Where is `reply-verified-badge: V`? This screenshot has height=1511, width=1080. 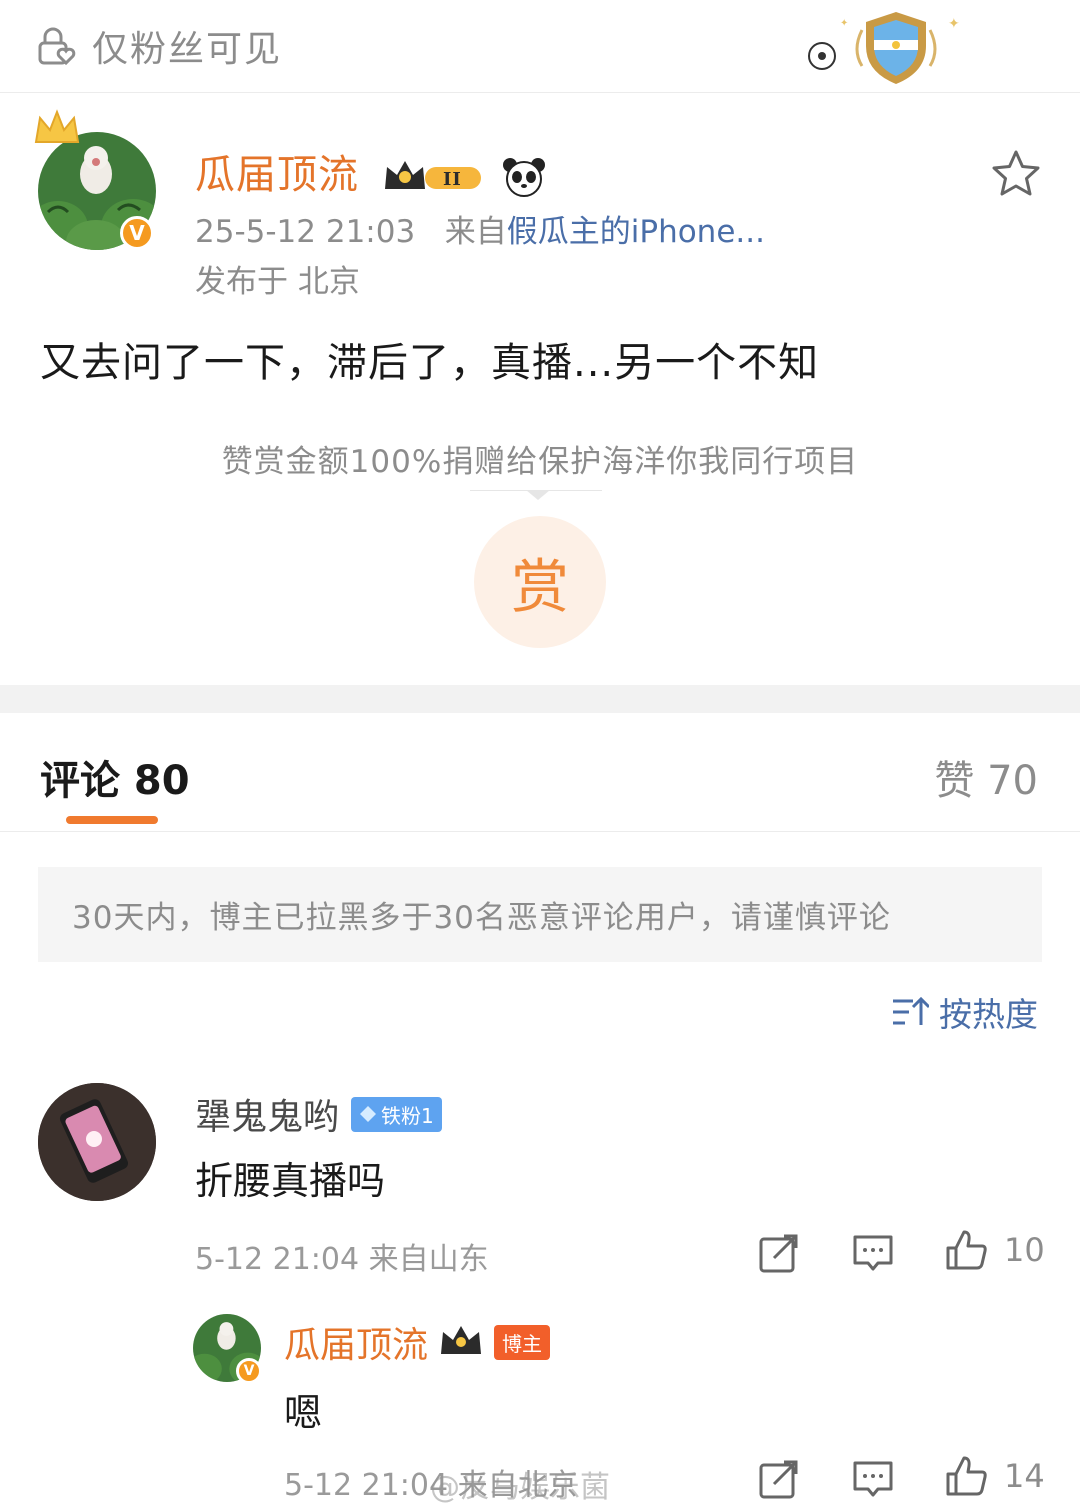 reply-verified-badge: V is located at coordinates (249, 1371).